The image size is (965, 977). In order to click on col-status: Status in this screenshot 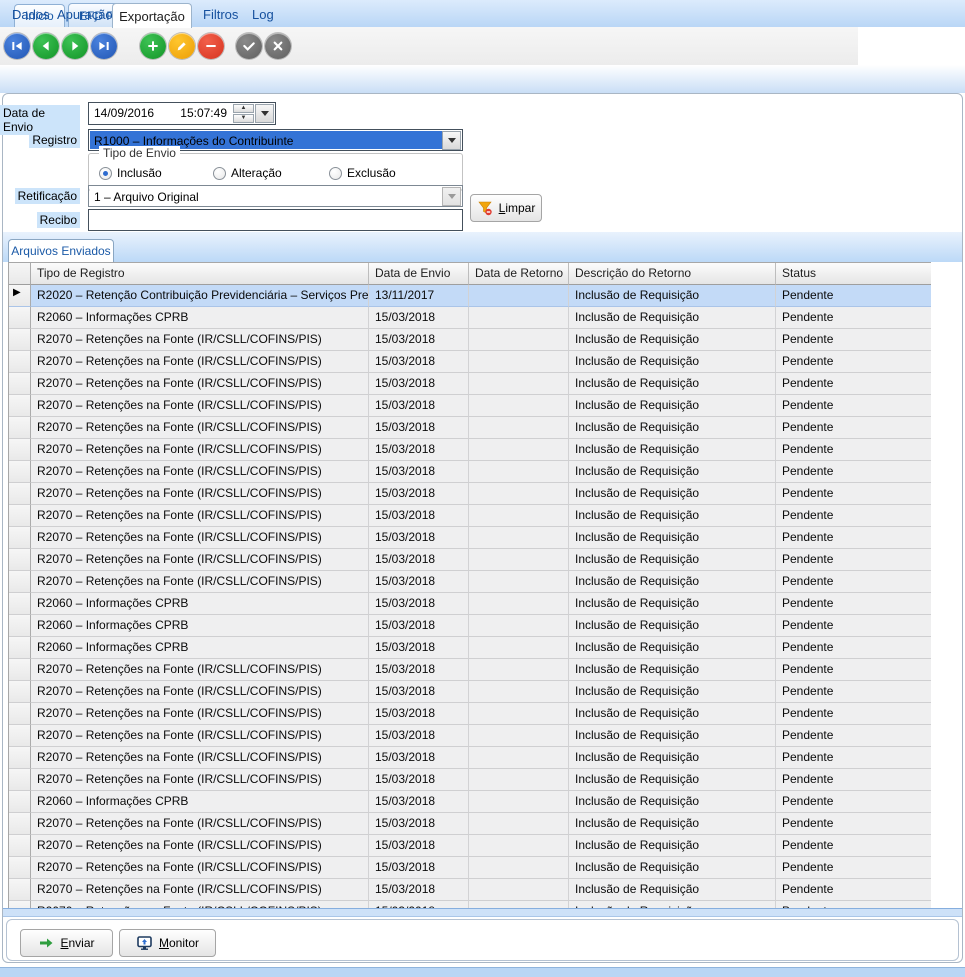, I will do `click(853, 274)`.